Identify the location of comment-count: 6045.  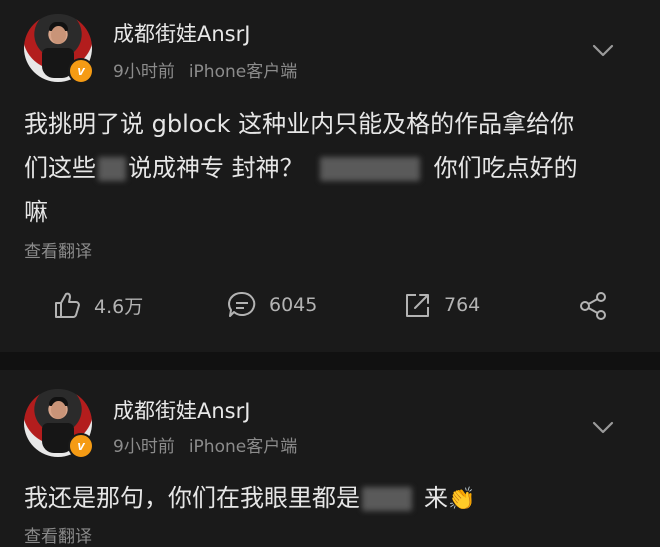
(293, 305).